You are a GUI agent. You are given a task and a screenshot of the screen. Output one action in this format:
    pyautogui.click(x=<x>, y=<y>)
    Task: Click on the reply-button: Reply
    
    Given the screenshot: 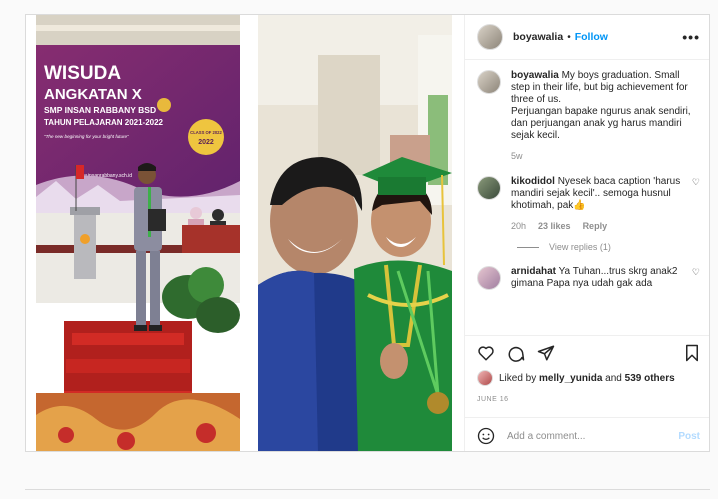 What is the action you would take?
    pyautogui.click(x=595, y=226)
    